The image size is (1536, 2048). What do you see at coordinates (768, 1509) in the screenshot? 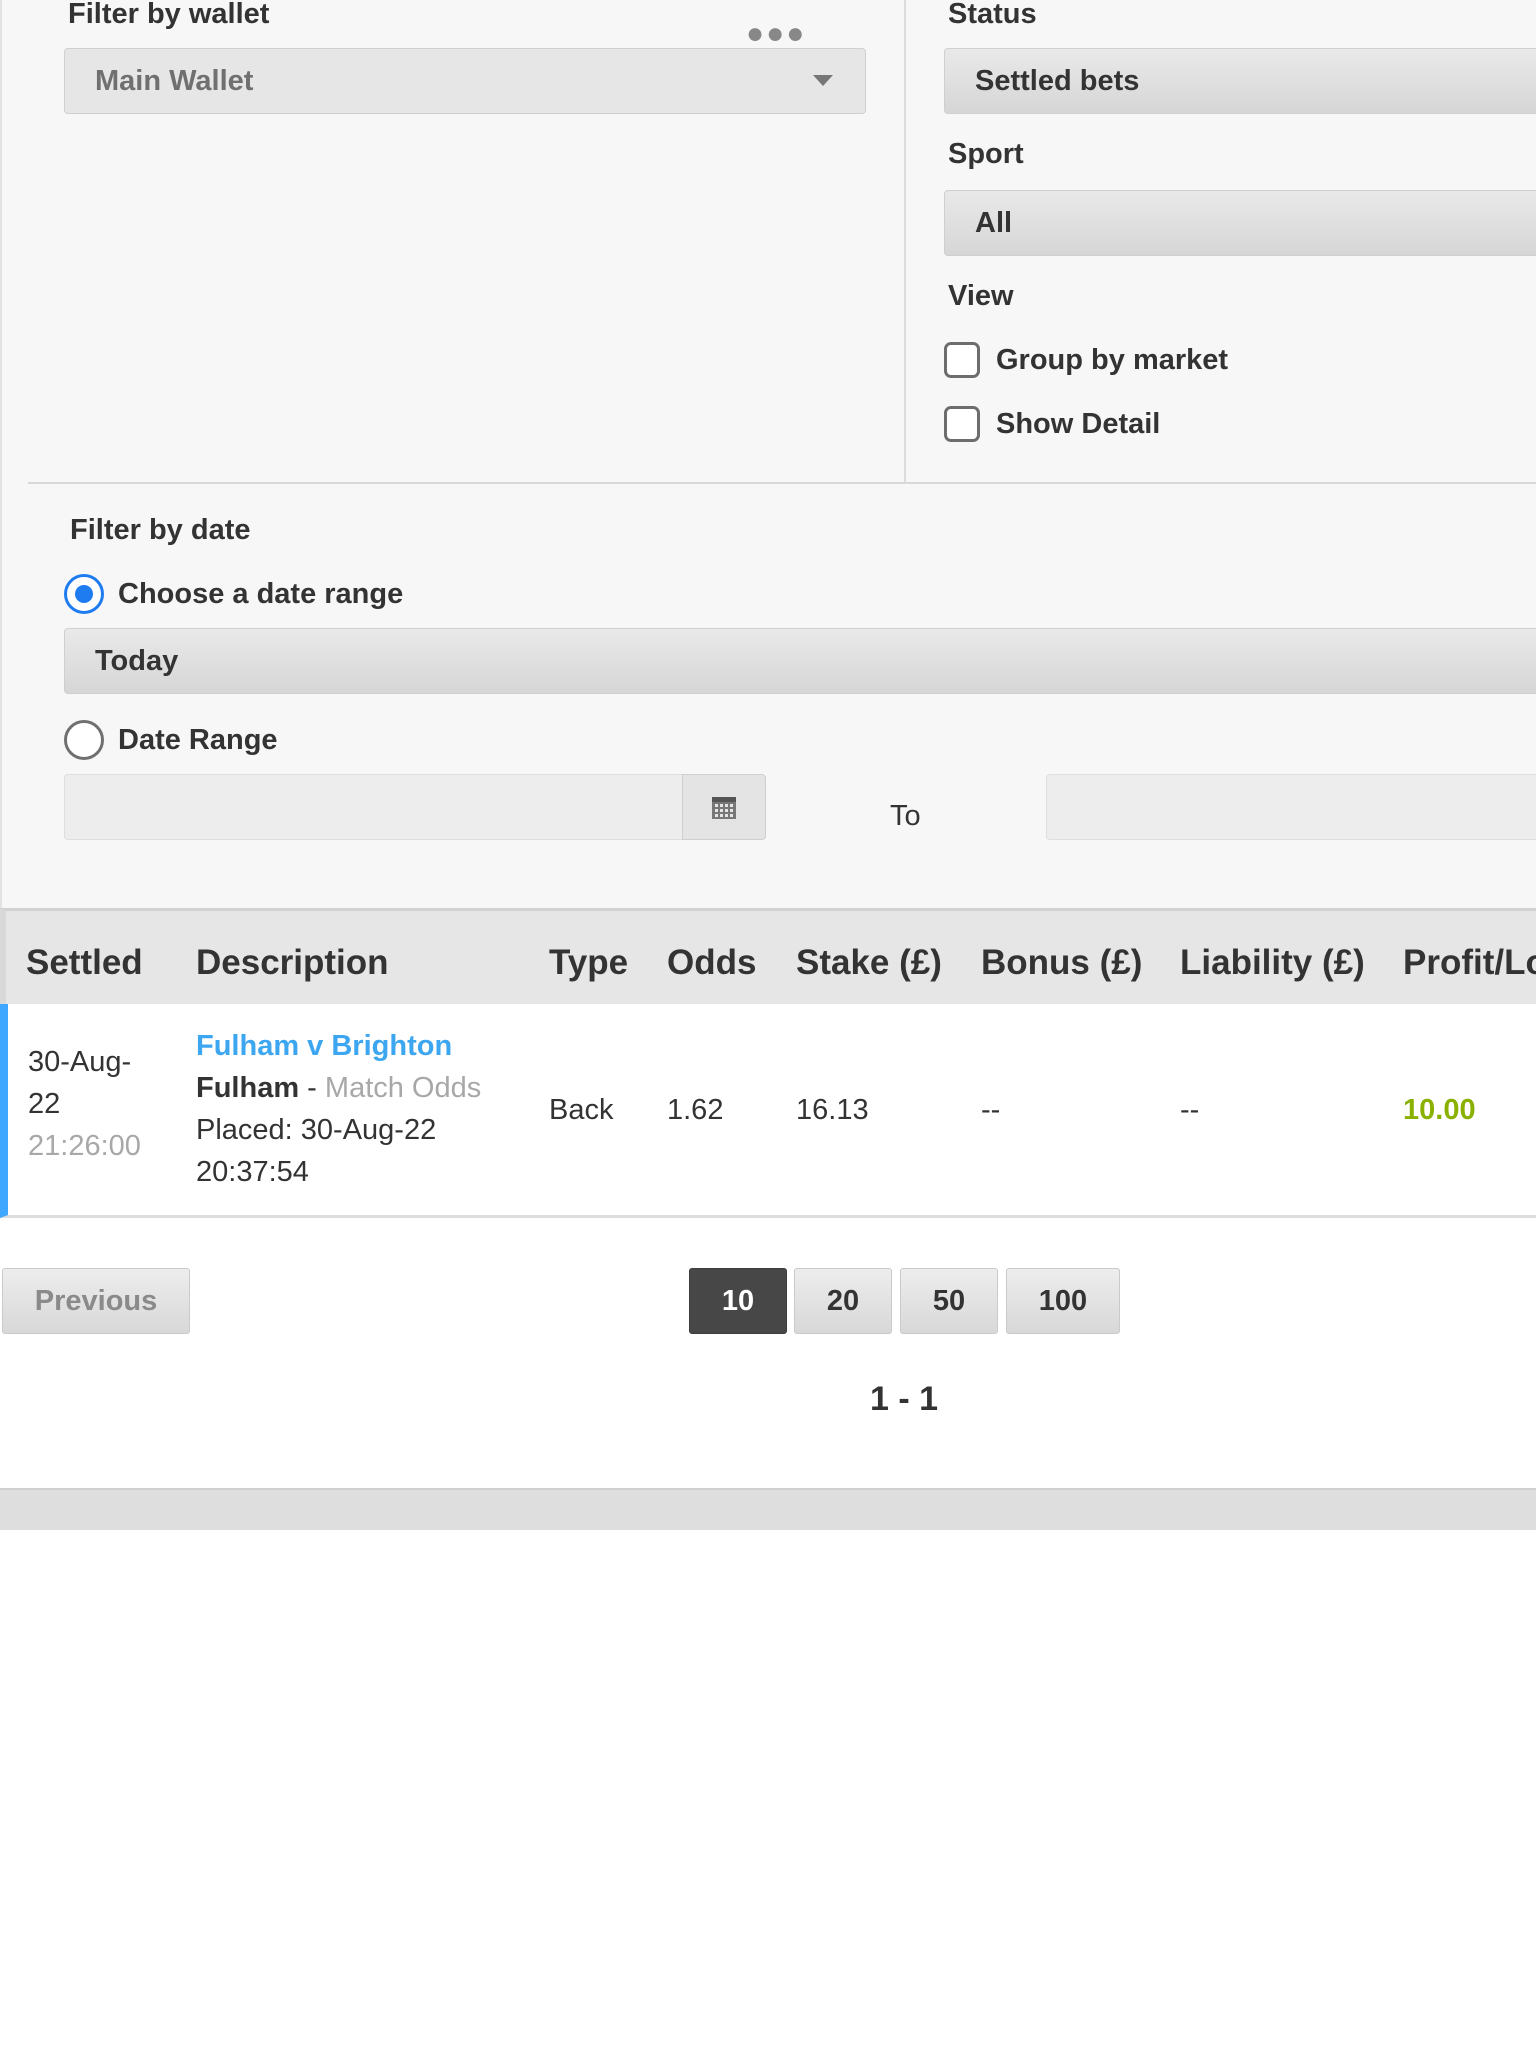
I see `footer-band` at bounding box center [768, 1509].